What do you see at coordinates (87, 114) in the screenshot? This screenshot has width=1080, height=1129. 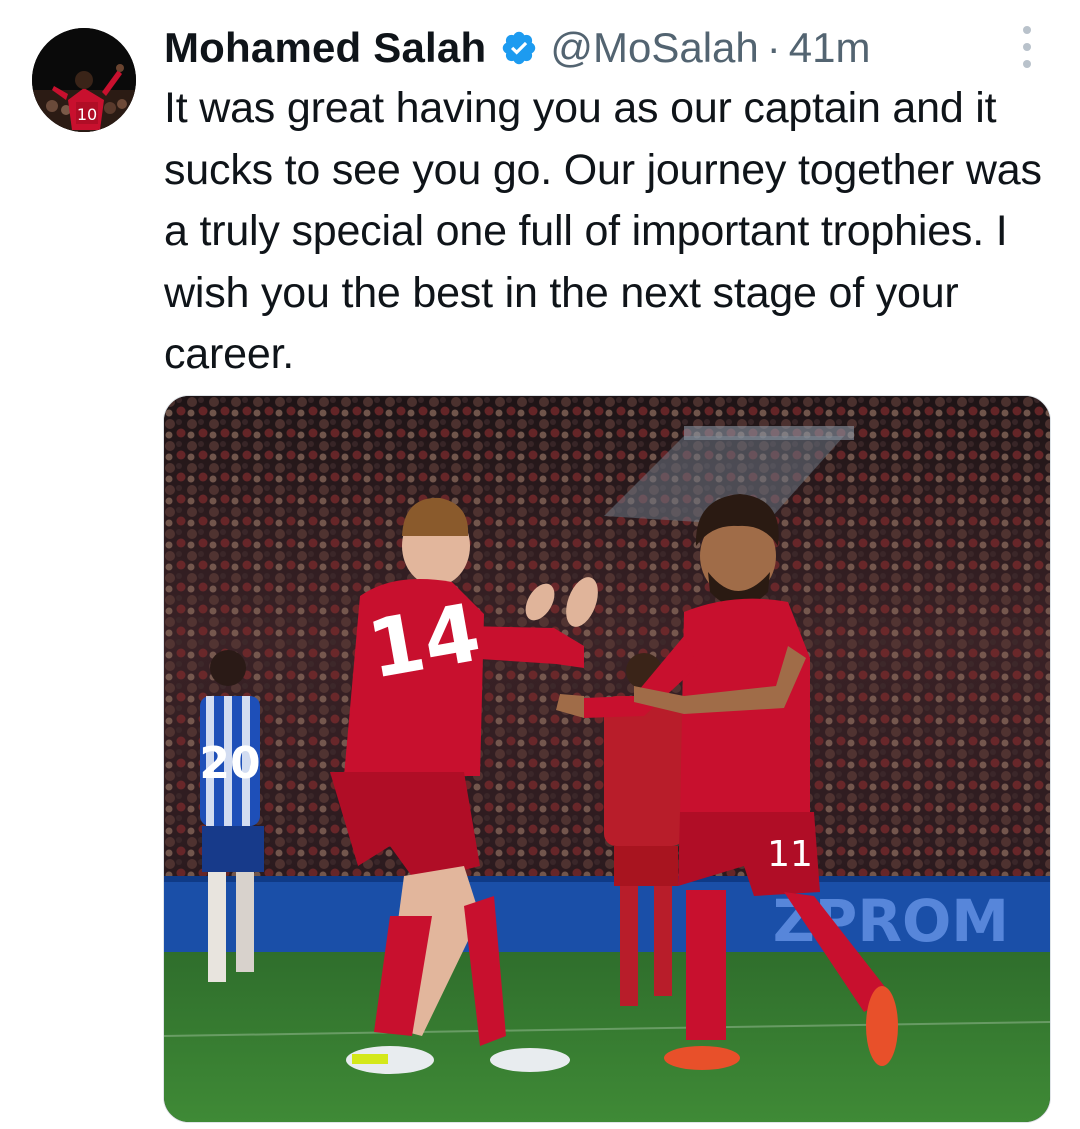 I see `avatar-number: 10` at bounding box center [87, 114].